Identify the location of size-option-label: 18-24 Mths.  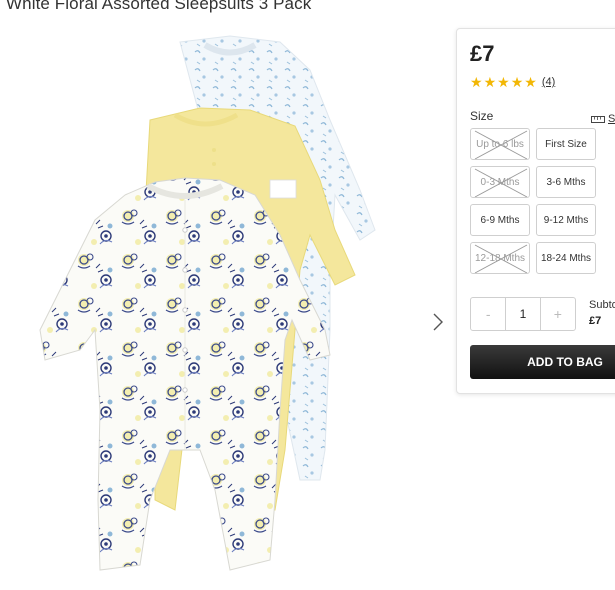
(566, 258).